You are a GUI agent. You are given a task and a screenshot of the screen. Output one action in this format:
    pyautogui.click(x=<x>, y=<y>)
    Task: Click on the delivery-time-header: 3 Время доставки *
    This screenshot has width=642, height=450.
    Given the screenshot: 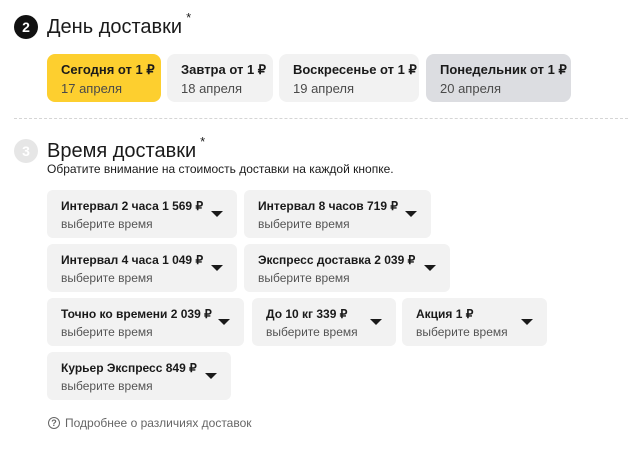 What is the action you would take?
    pyautogui.click(x=109, y=148)
    